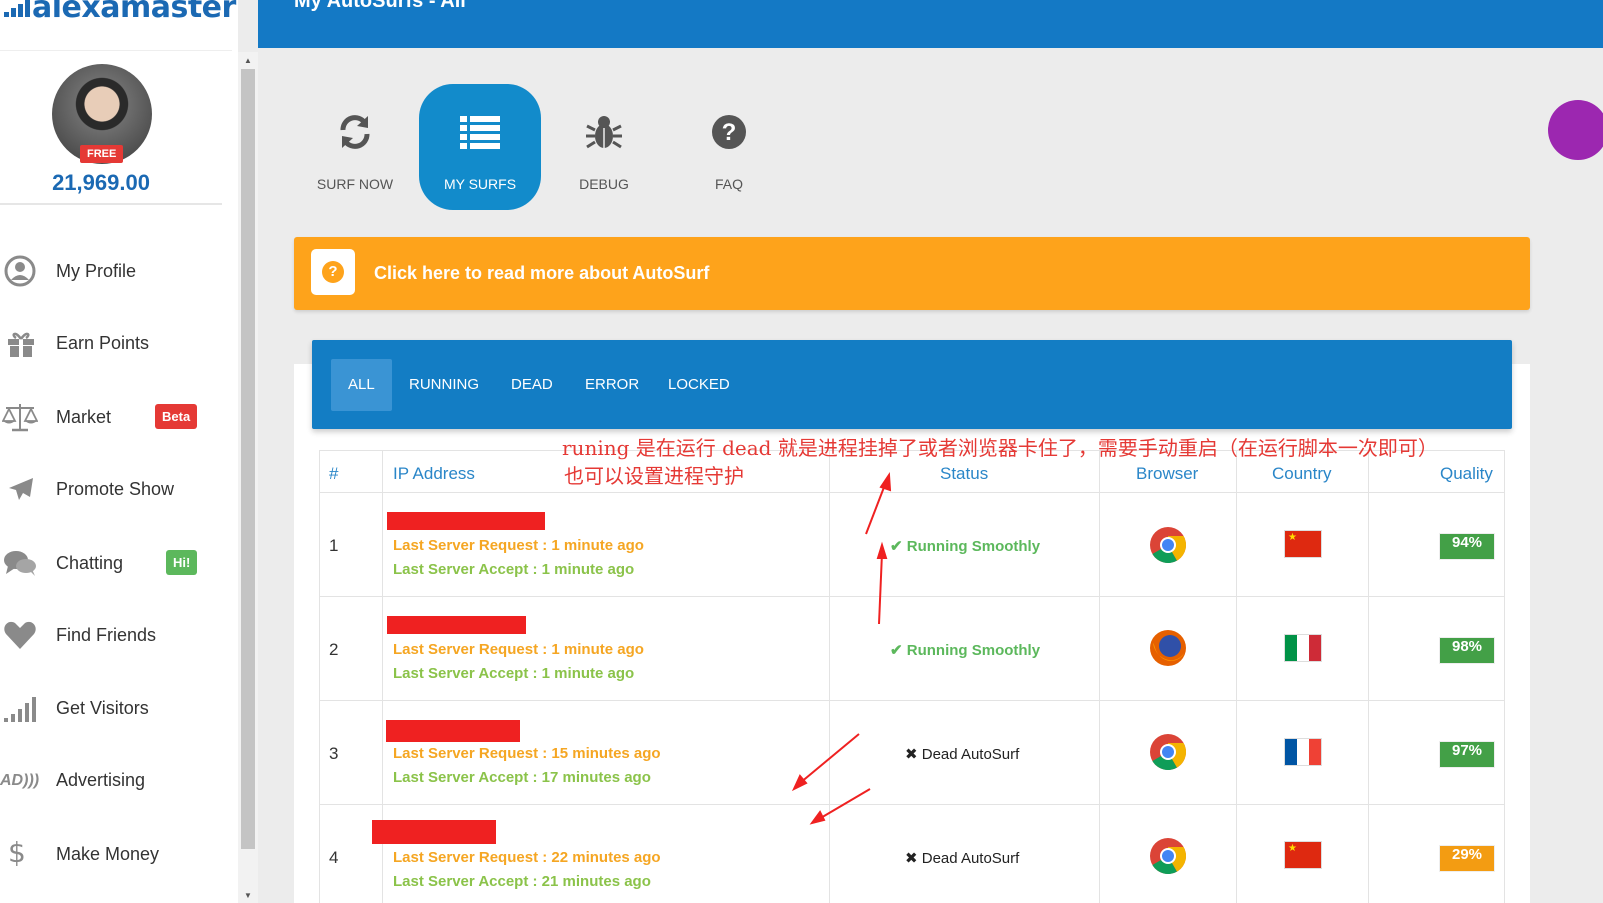 Image resolution: width=1603 pixels, height=903 pixels. What do you see at coordinates (532, 385) in the screenshot?
I see `filter-dead: DEAD` at bounding box center [532, 385].